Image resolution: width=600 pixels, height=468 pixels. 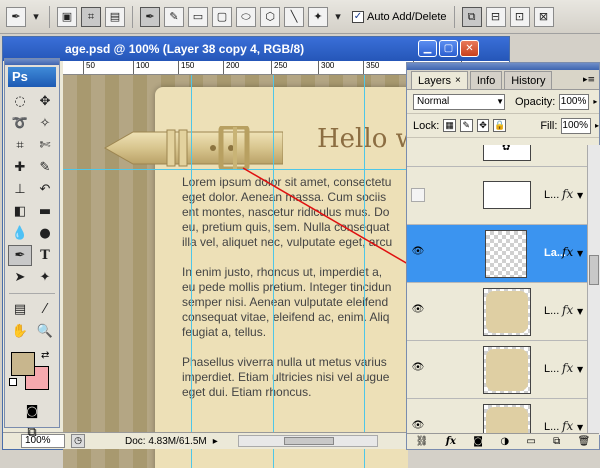 I want to click on ellipse-icon: ⬭, so click(x=246, y=16).